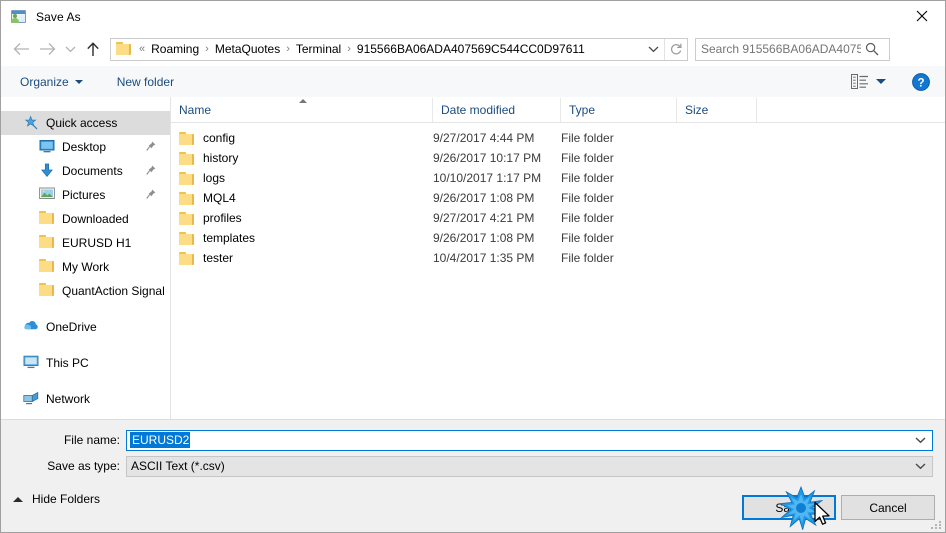 This screenshot has height=533, width=946. I want to click on new-folder-button: New folder, so click(145, 82).